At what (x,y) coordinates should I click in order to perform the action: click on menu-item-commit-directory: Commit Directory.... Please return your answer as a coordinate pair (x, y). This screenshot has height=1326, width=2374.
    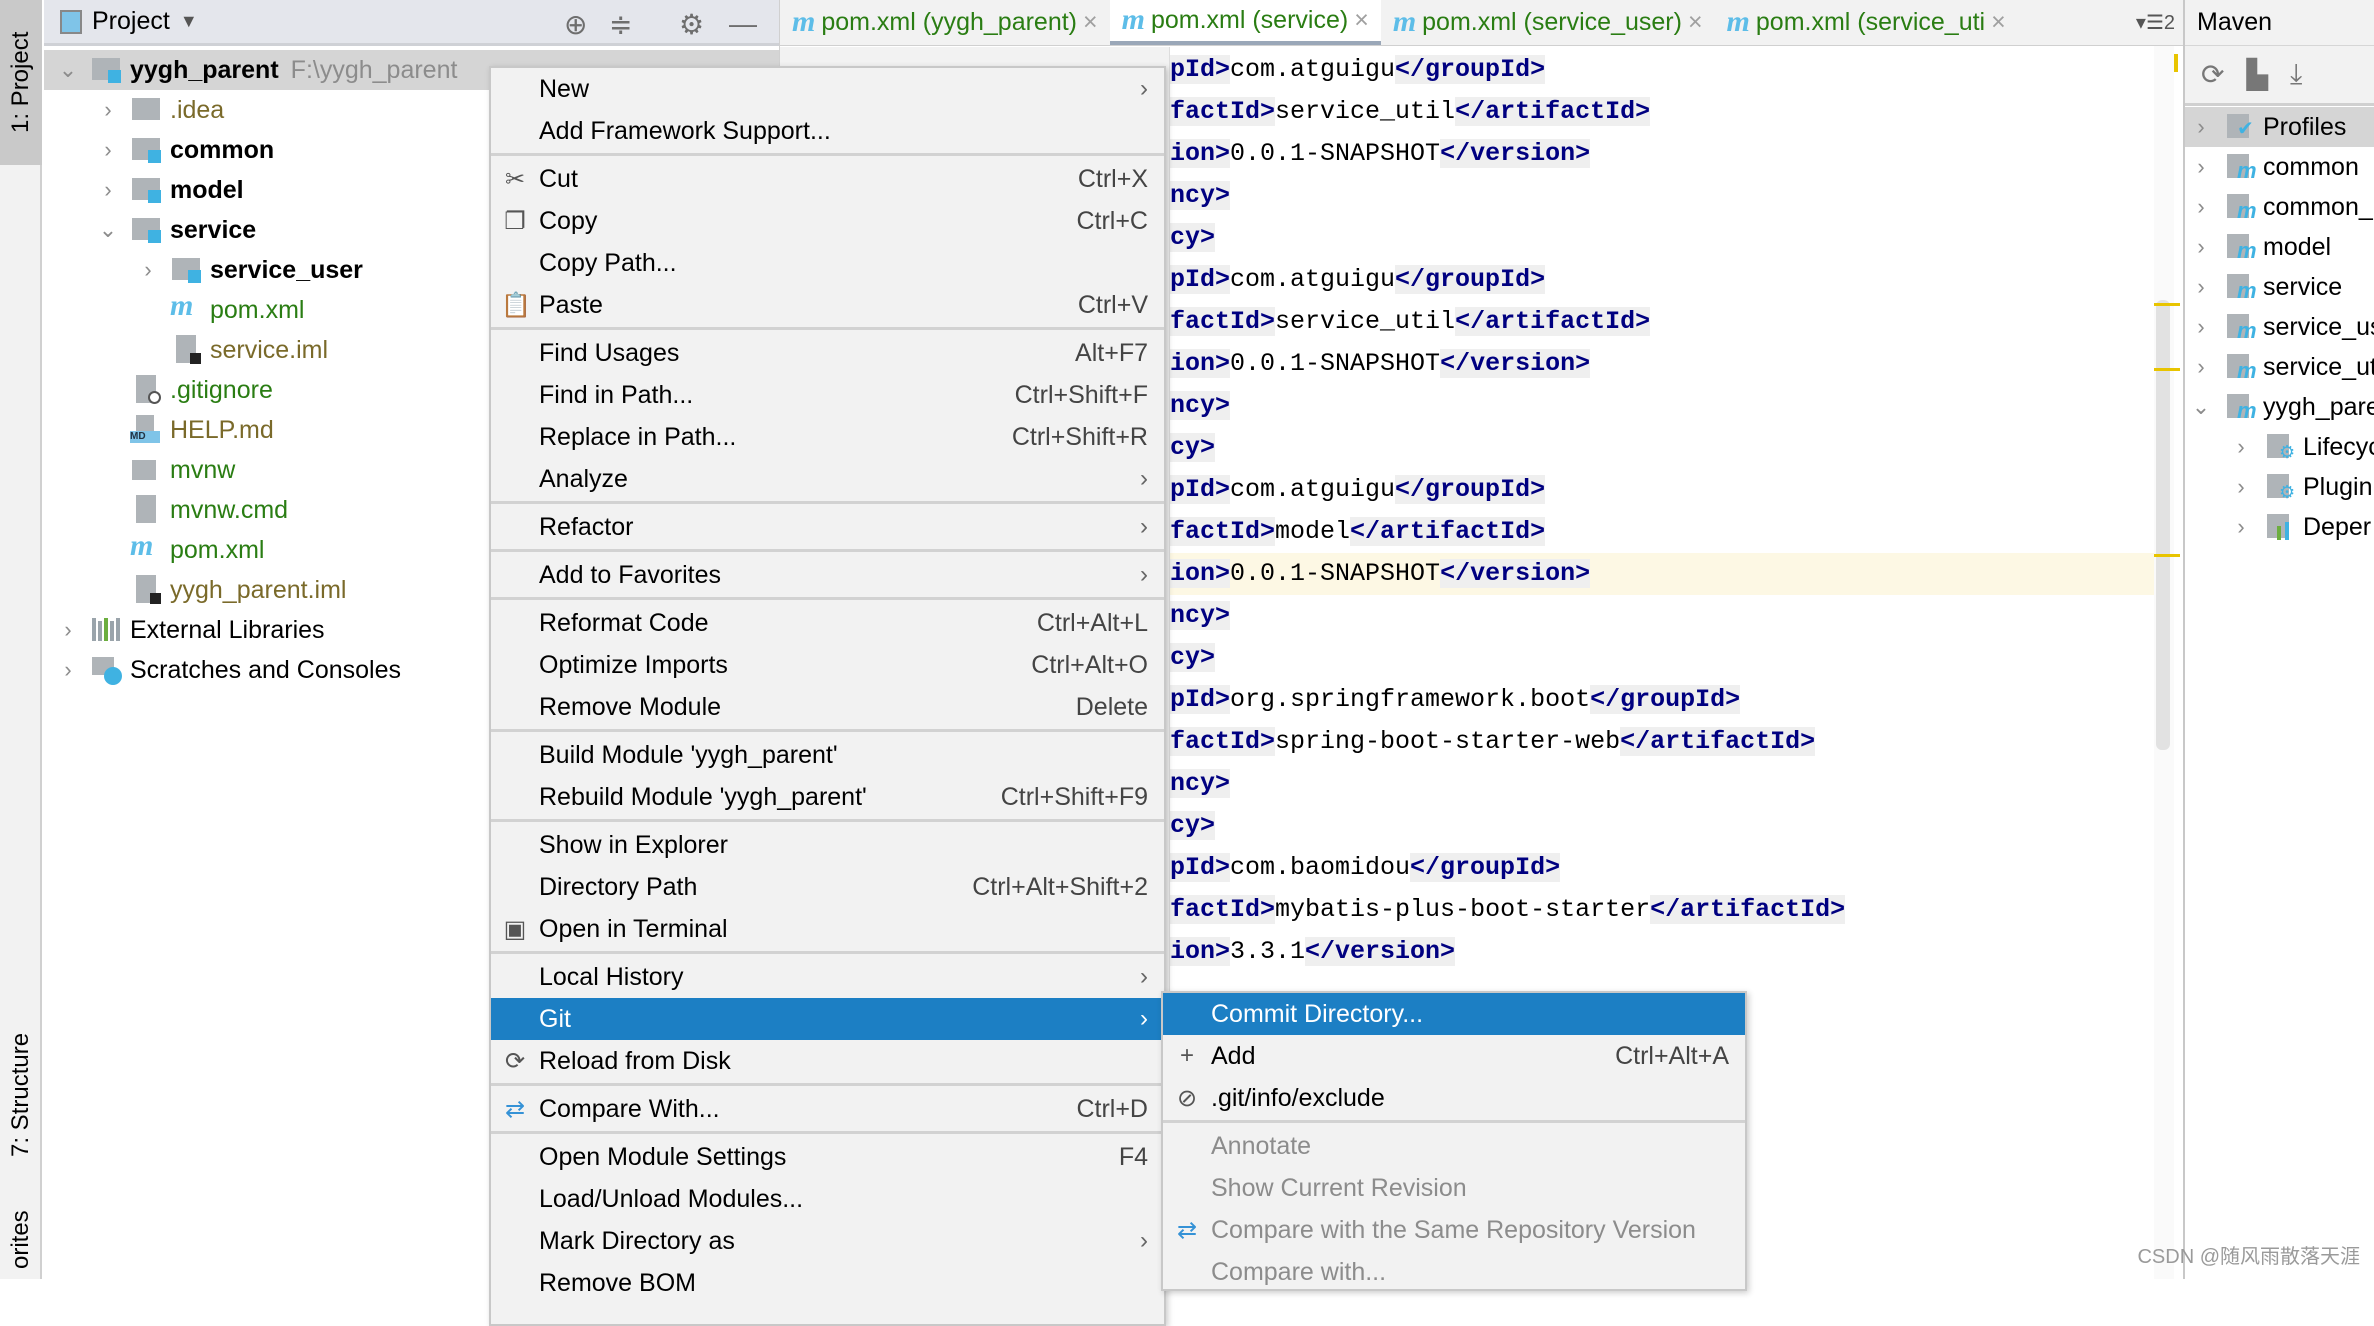
    Looking at the image, I should click on (1454, 1014).